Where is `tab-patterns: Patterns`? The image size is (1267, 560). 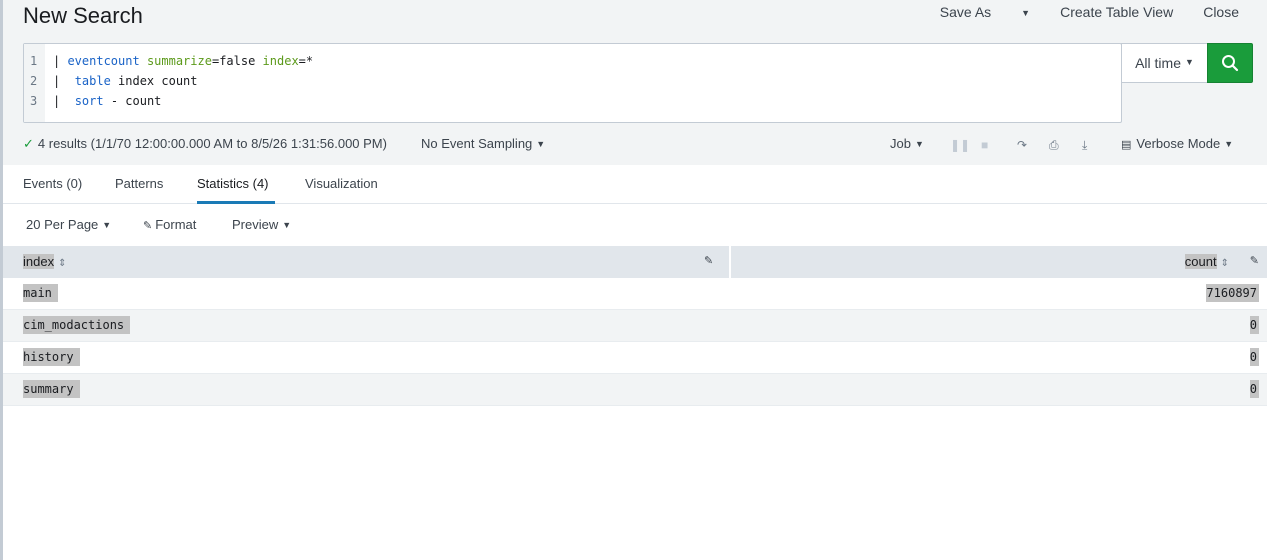 tab-patterns: Patterns is located at coordinates (139, 183).